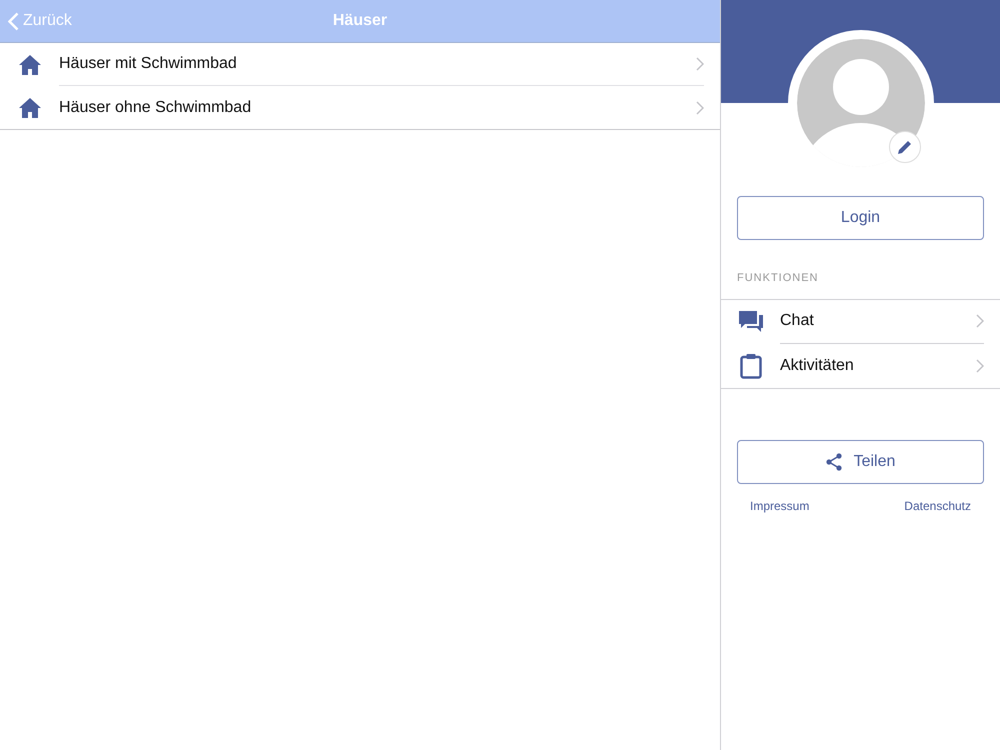 This screenshot has height=750, width=1000. What do you see at coordinates (780, 505) in the screenshot?
I see `footer-link: Impressum` at bounding box center [780, 505].